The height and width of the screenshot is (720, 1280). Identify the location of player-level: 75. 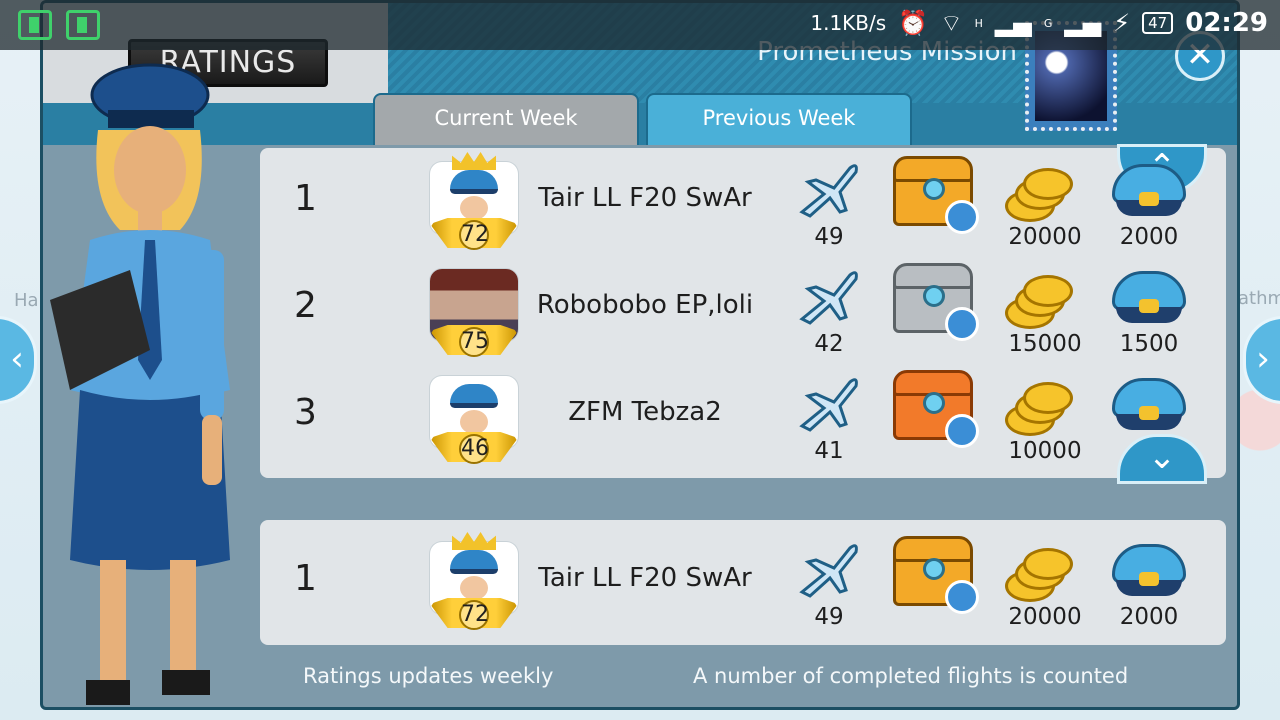
(474, 342).